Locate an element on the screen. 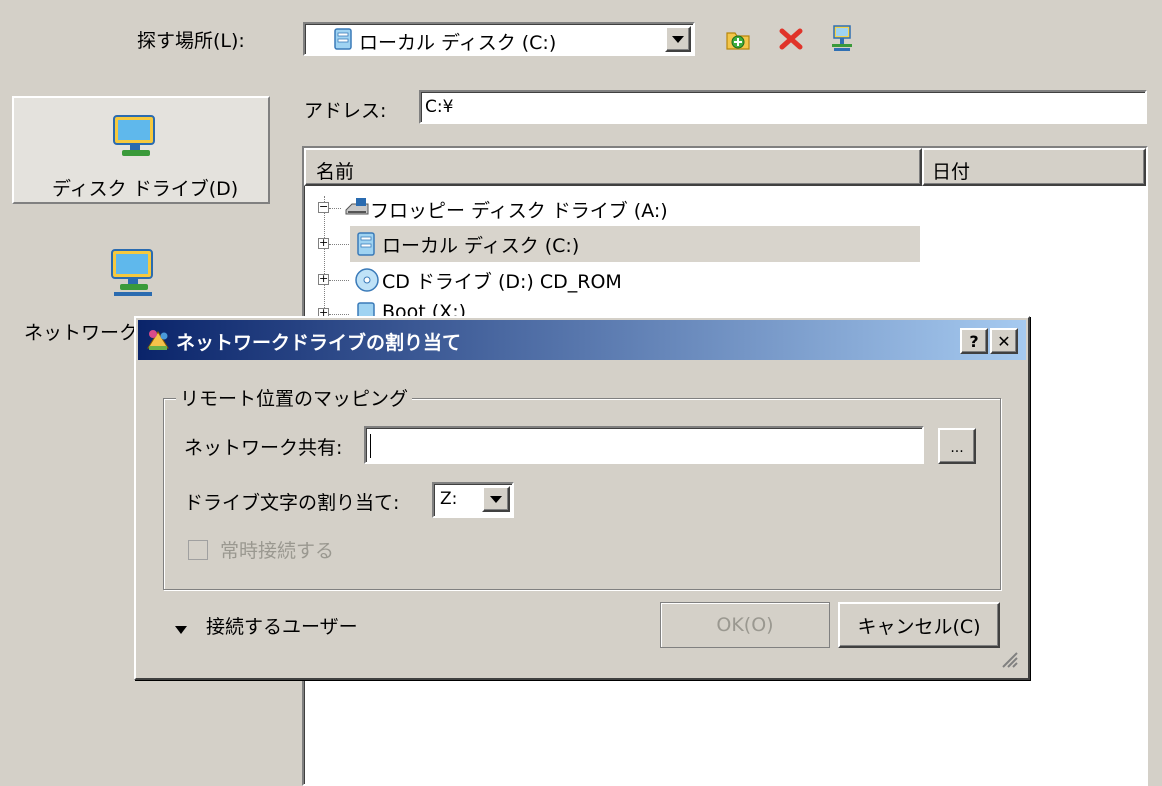 This screenshot has height=786, width=1162. address-label: アドレス: is located at coordinates (345, 111).